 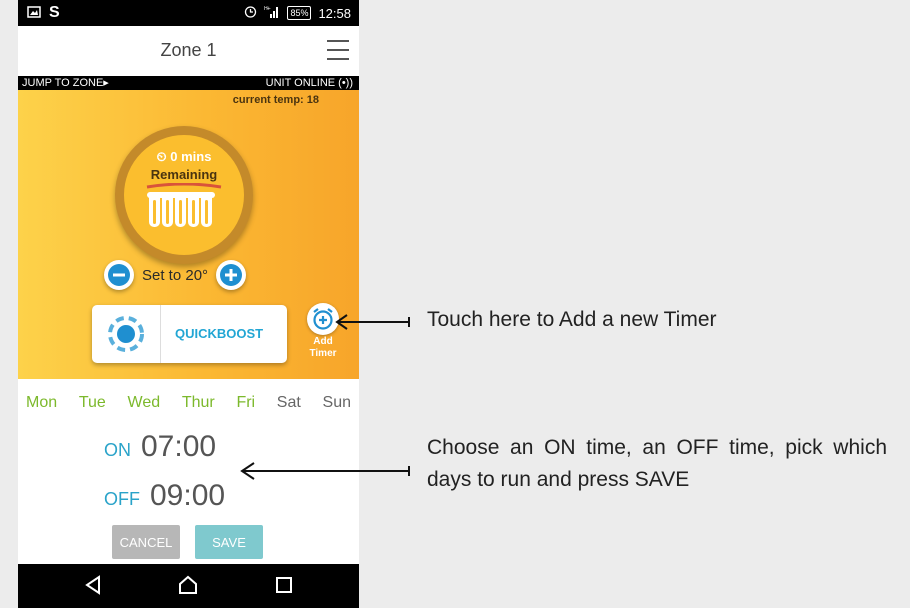 I want to click on back-icon, so click(x=93, y=585).